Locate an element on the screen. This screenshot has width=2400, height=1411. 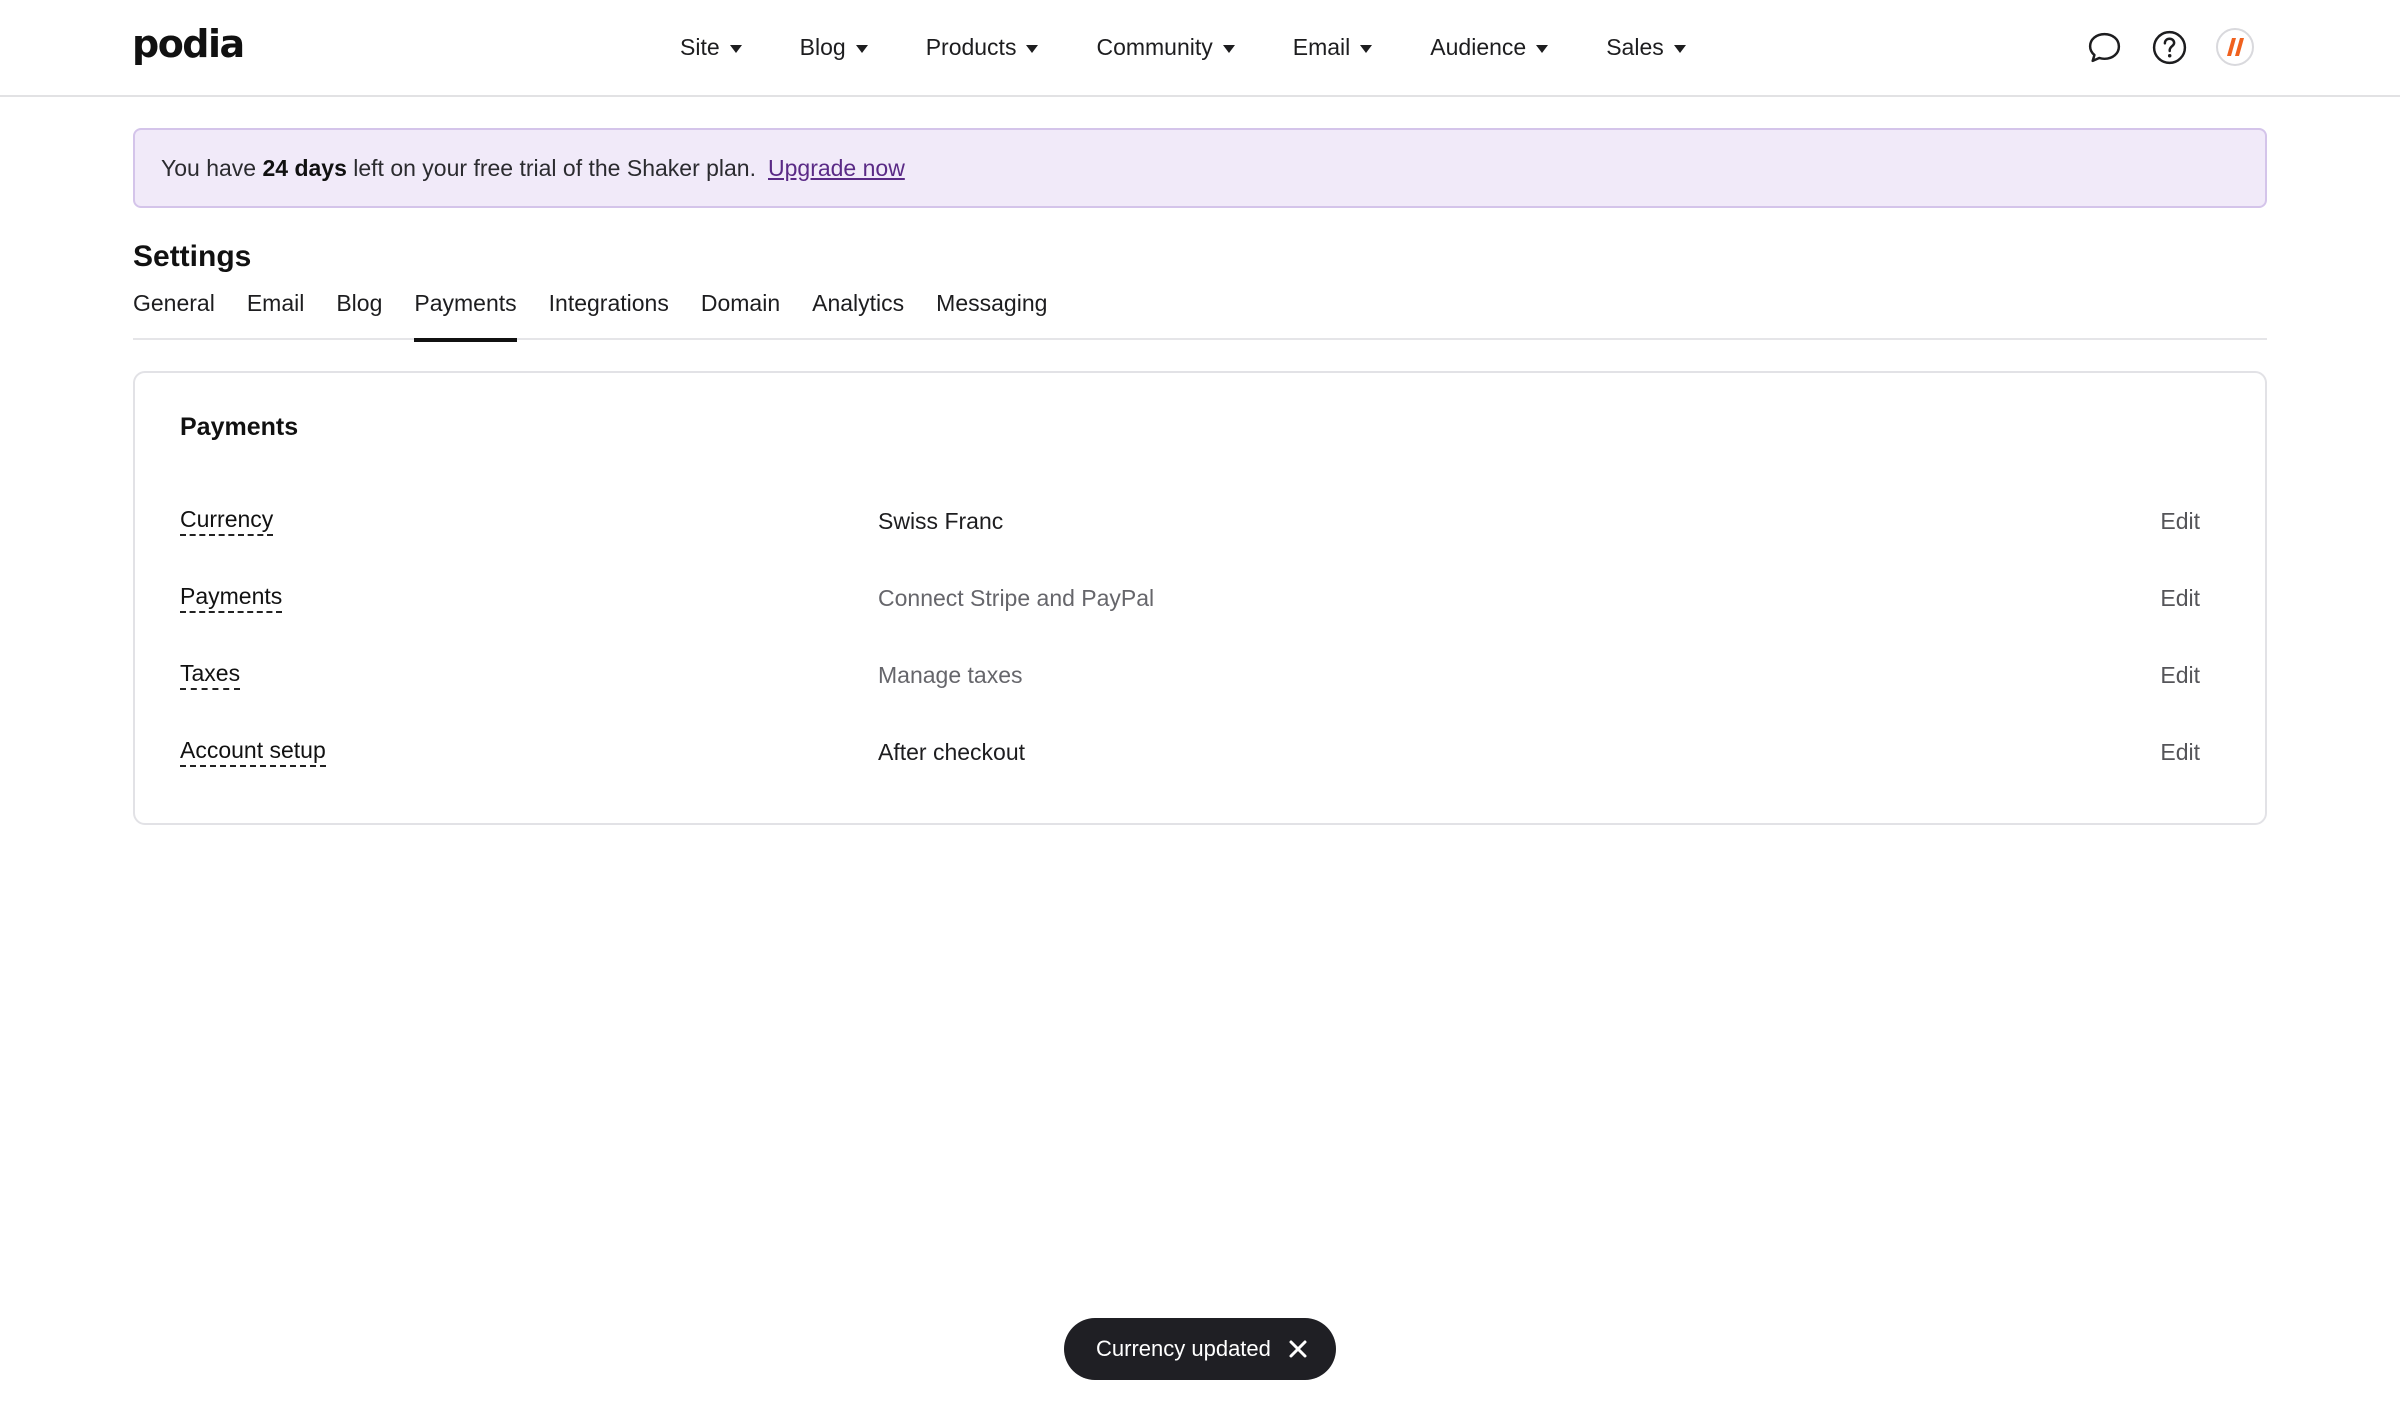
nav-menu-label: Email is located at coordinates (1321, 47).